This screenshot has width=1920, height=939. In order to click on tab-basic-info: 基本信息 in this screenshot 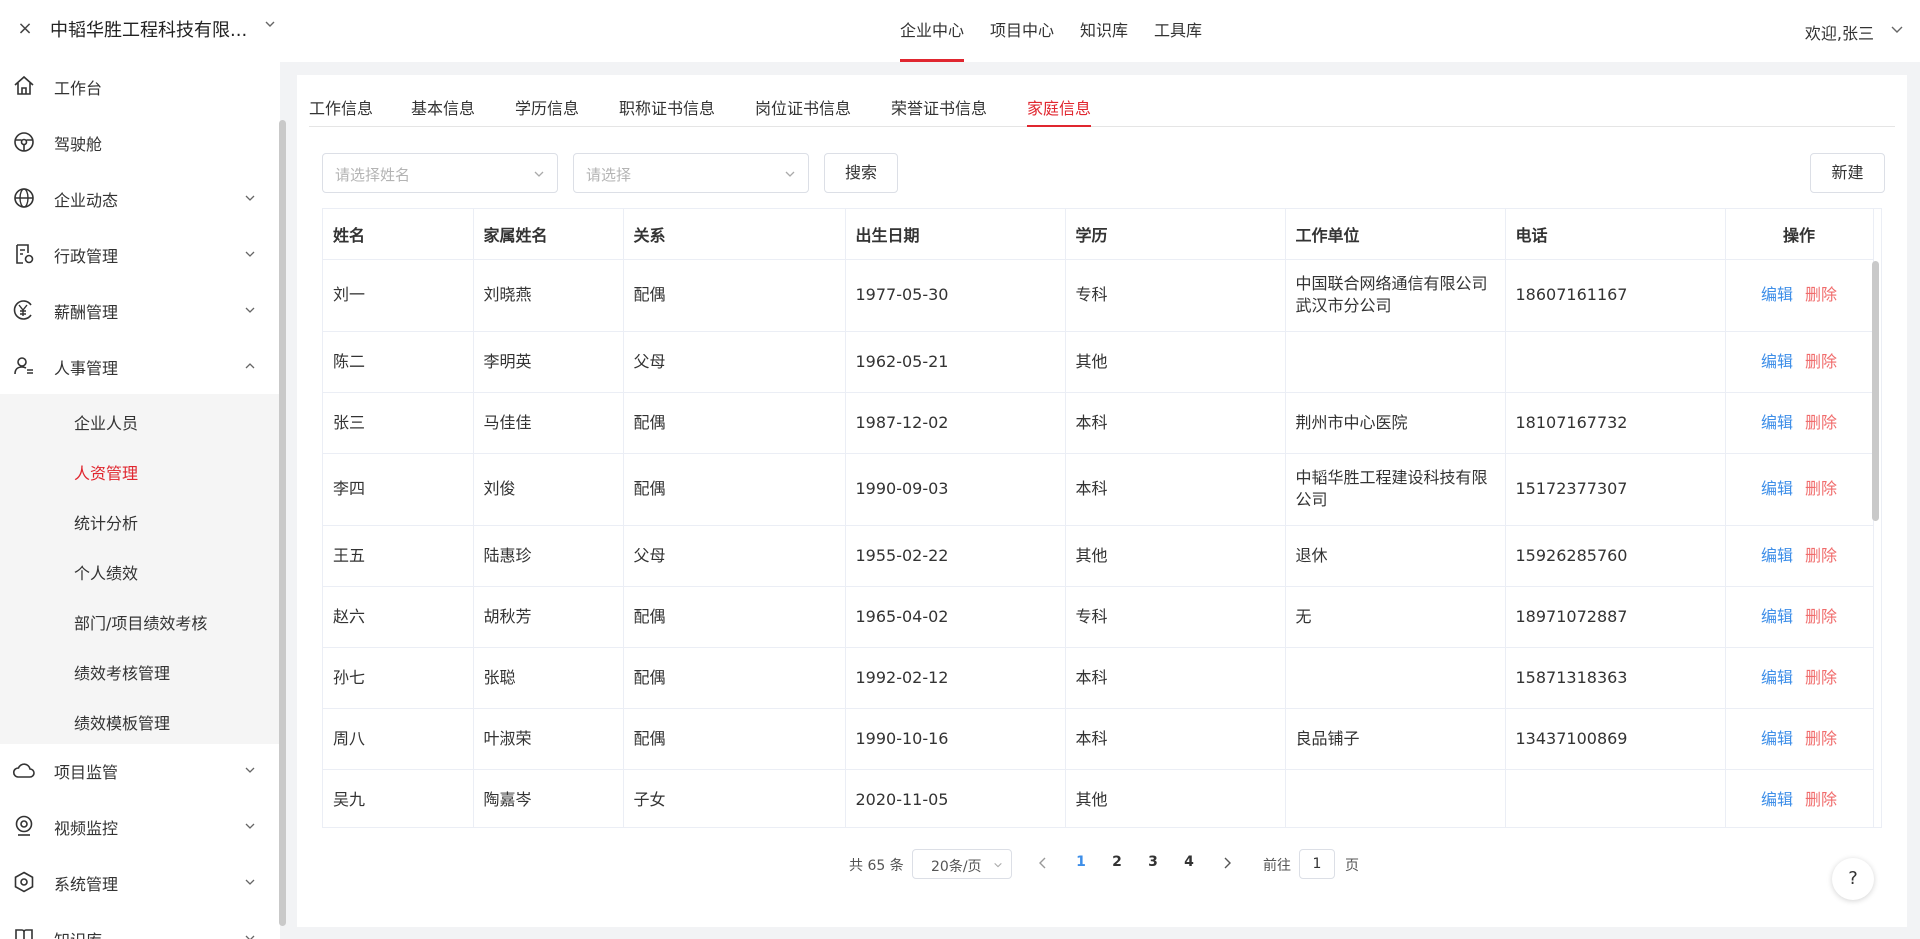, I will do `click(443, 111)`.